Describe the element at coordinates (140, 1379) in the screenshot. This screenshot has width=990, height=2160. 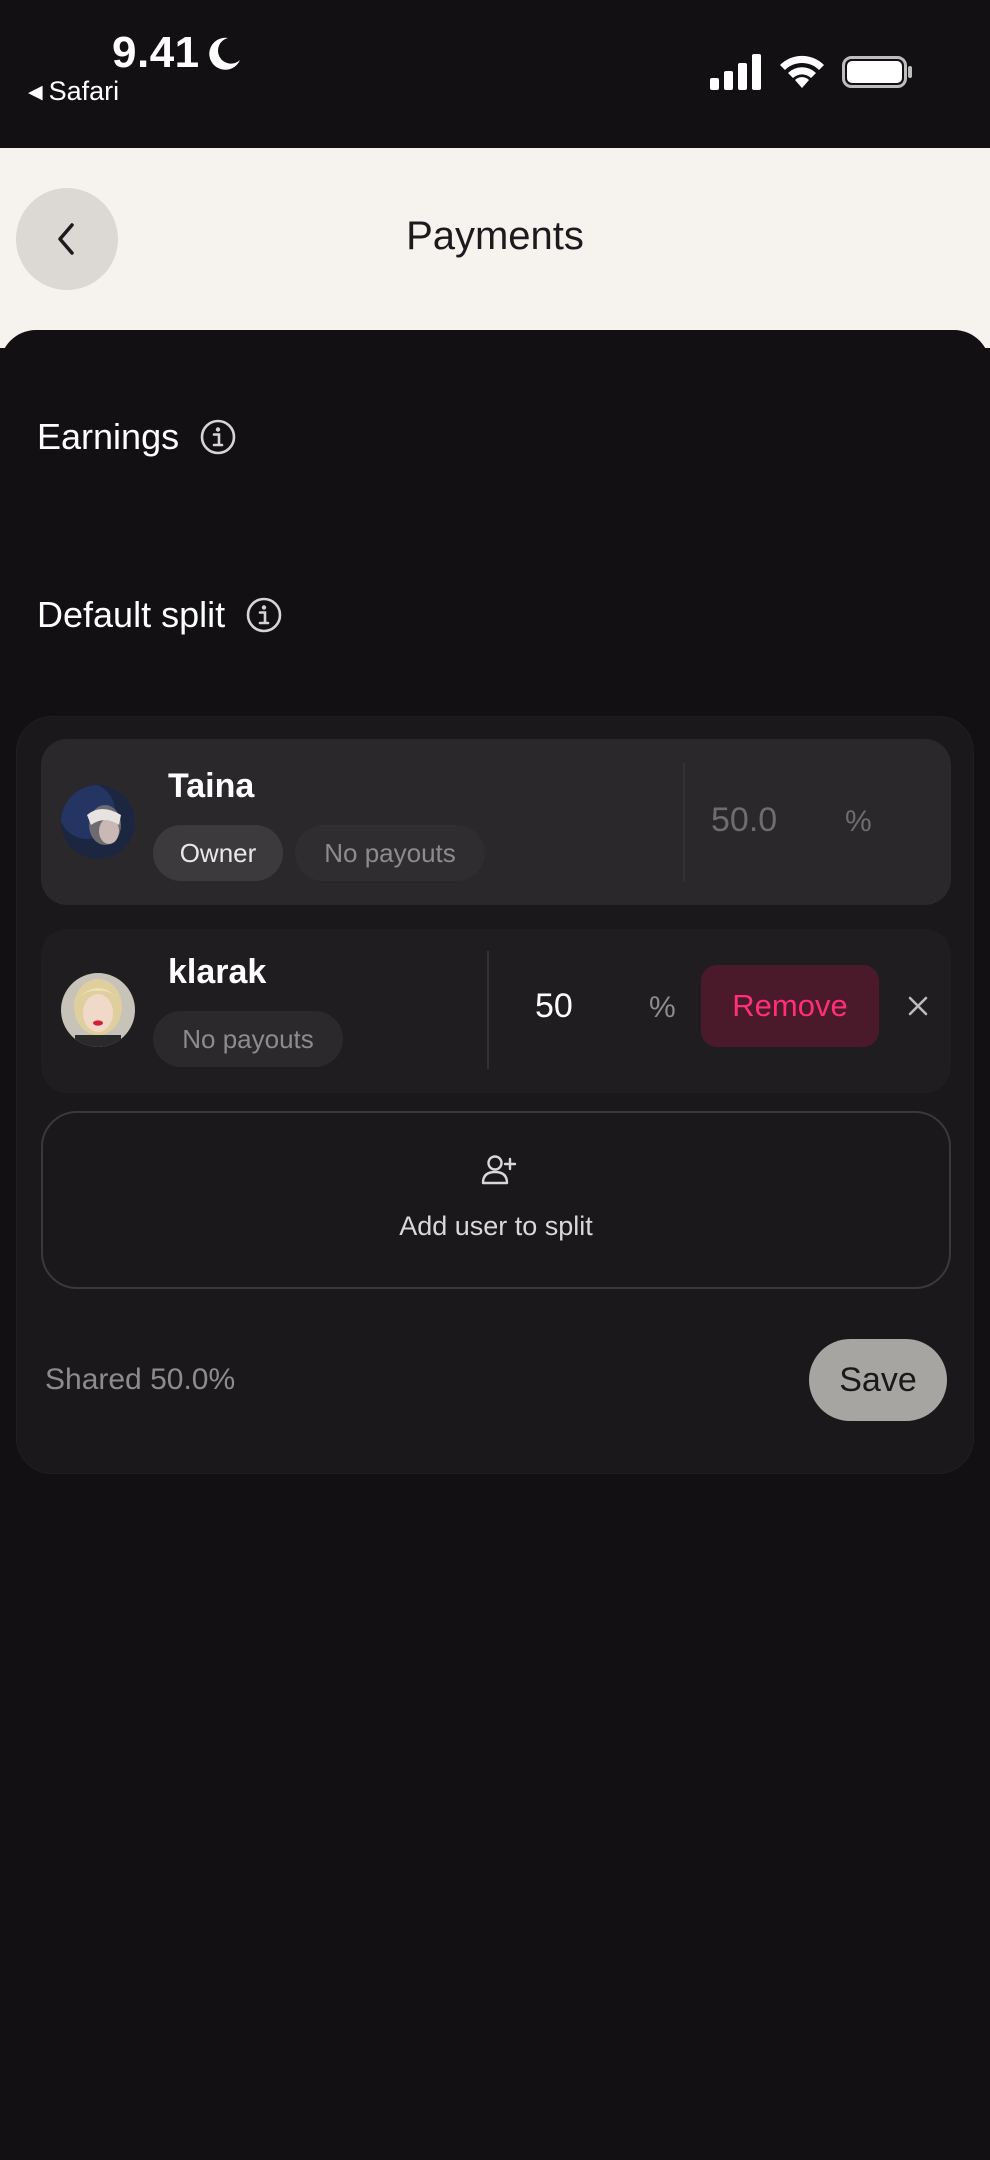
I see `shared-total: Shared 50.0%` at that location.